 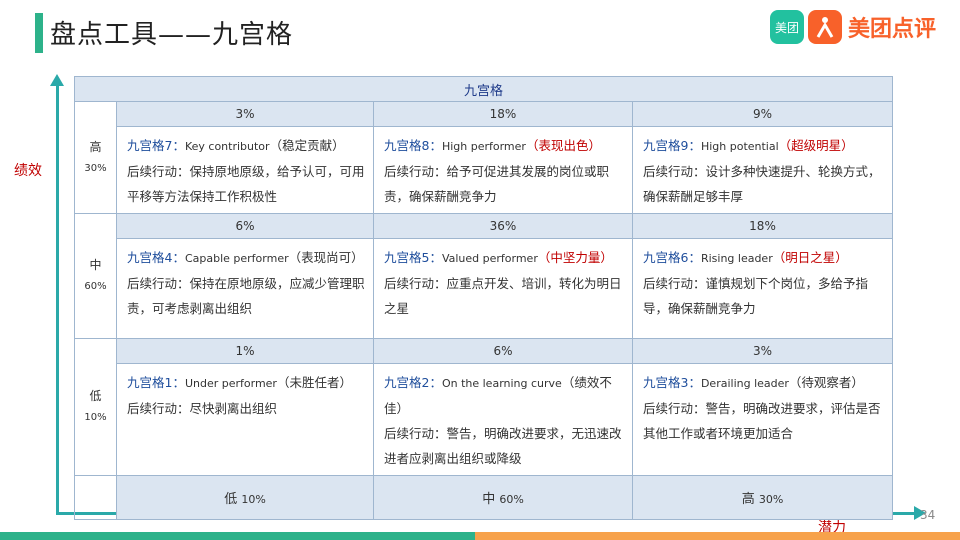 I want to click on page-number: 34, so click(x=928, y=515).